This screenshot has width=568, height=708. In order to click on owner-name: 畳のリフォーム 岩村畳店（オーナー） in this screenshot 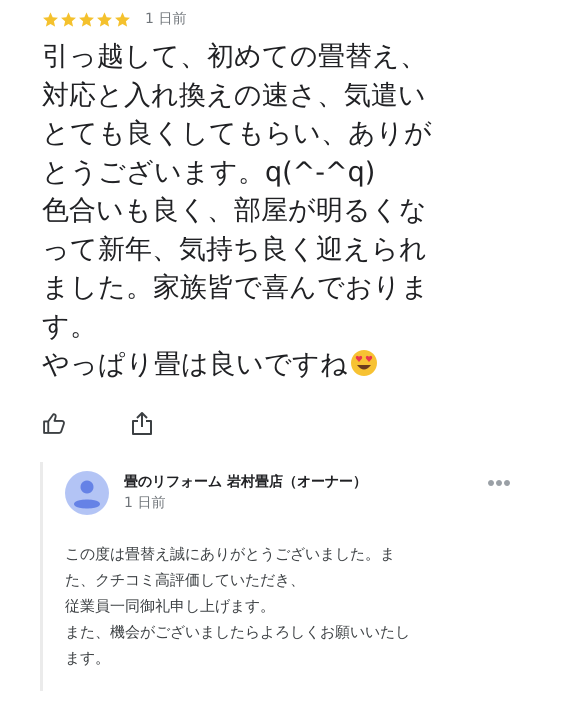, I will do `click(245, 482)`.